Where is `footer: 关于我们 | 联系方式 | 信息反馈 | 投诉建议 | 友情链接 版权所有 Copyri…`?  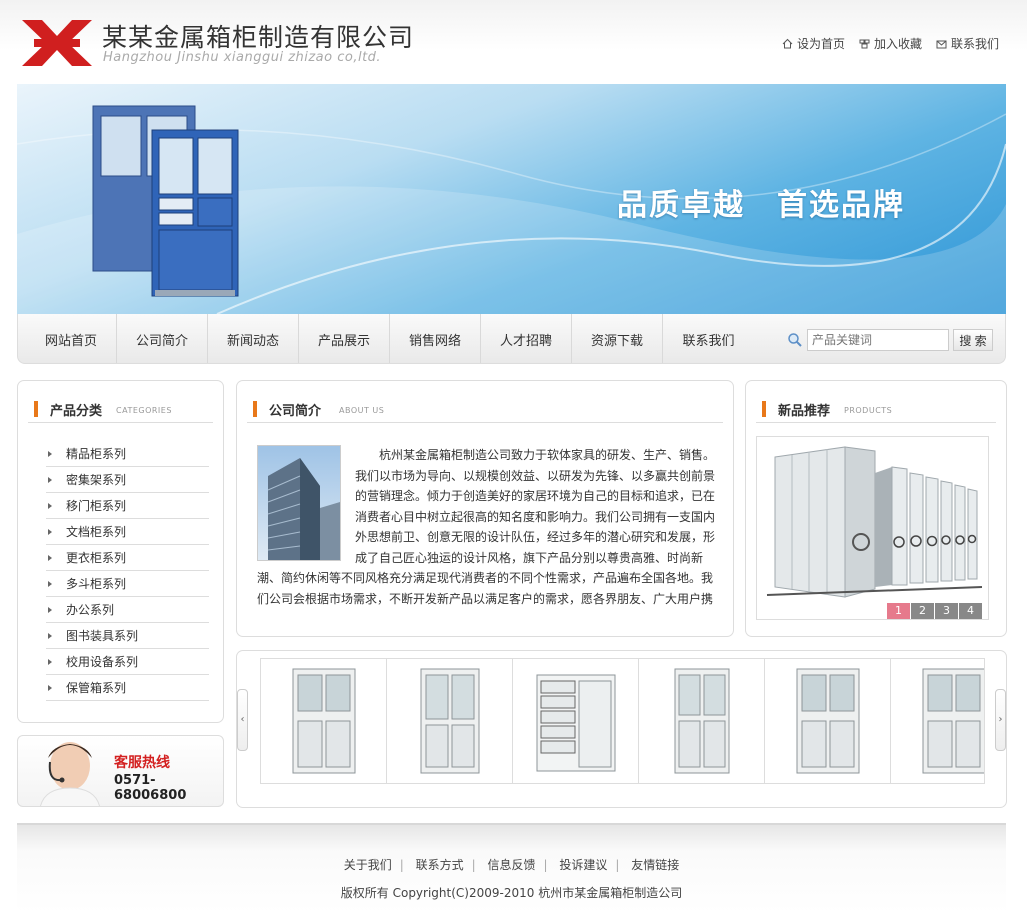 footer: 关于我们 | 联系方式 | 信息反馈 | 投诉建议 | 友情链接 版权所有 Copyri… is located at coordinates (511, 868).